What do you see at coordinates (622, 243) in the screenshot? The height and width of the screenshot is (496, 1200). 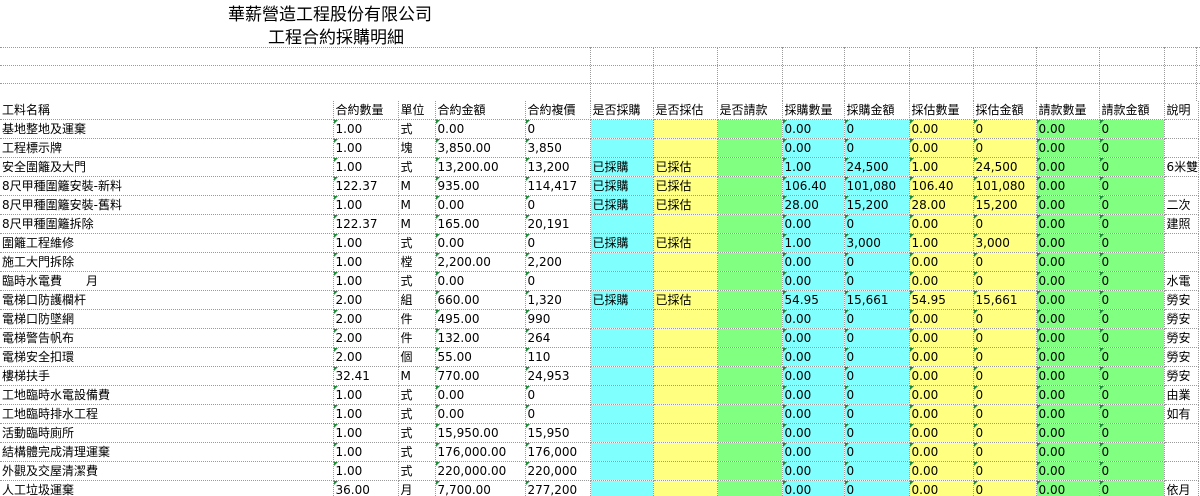 I see `table-cell: 已採購` at bounding box center [622, 243].